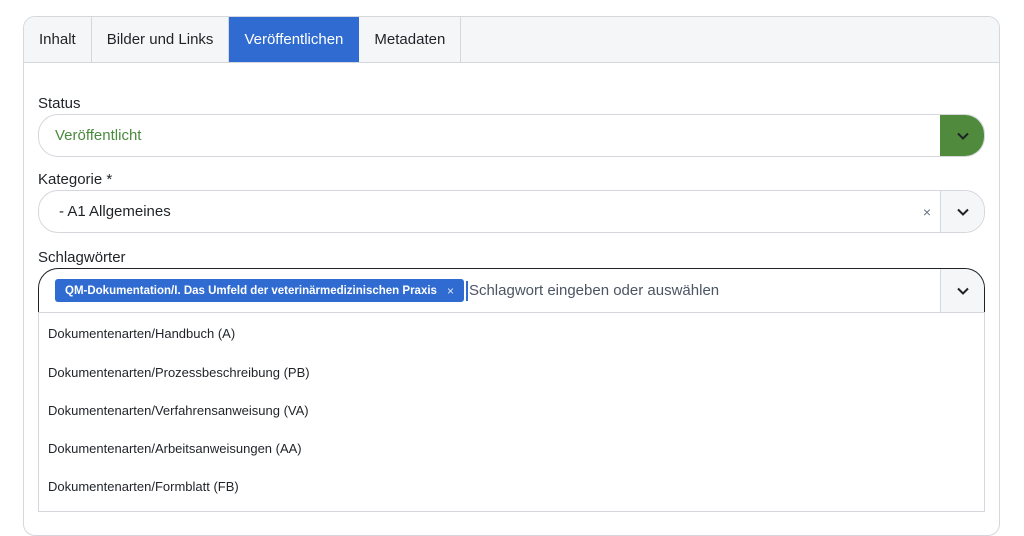 This screenshot has width=1024, height=536. Describe the element at coordinates (511, 486) in the screenshot. I see `list-item: Dokumentenarten/Formblatt (FB)` at that location.